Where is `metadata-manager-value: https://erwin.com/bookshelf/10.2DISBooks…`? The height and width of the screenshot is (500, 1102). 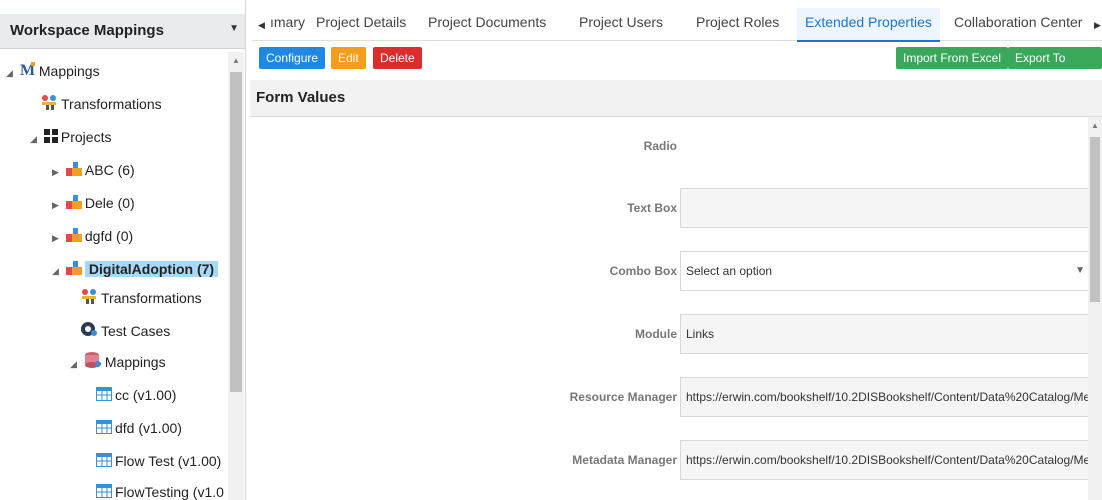 metadata-manager-value: https://erwin.com/bookshelf/10.2DISBooks… is located at coordinates (888, 460).